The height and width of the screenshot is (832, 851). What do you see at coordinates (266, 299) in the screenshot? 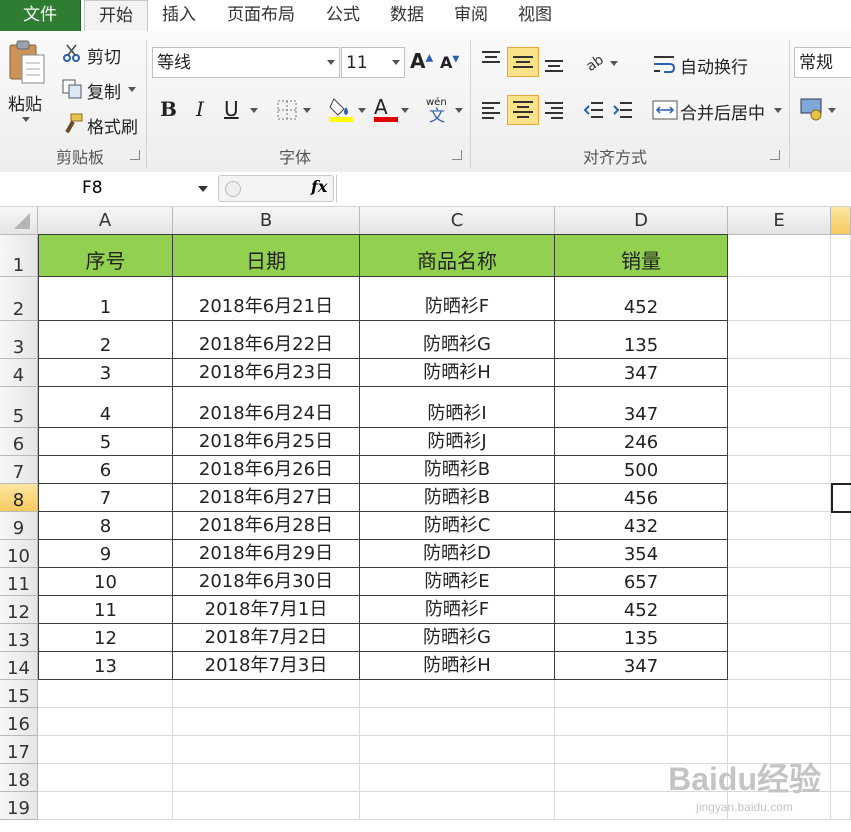
I see `table-cell: 2018年6月21日` at bounding box center [266, 299].